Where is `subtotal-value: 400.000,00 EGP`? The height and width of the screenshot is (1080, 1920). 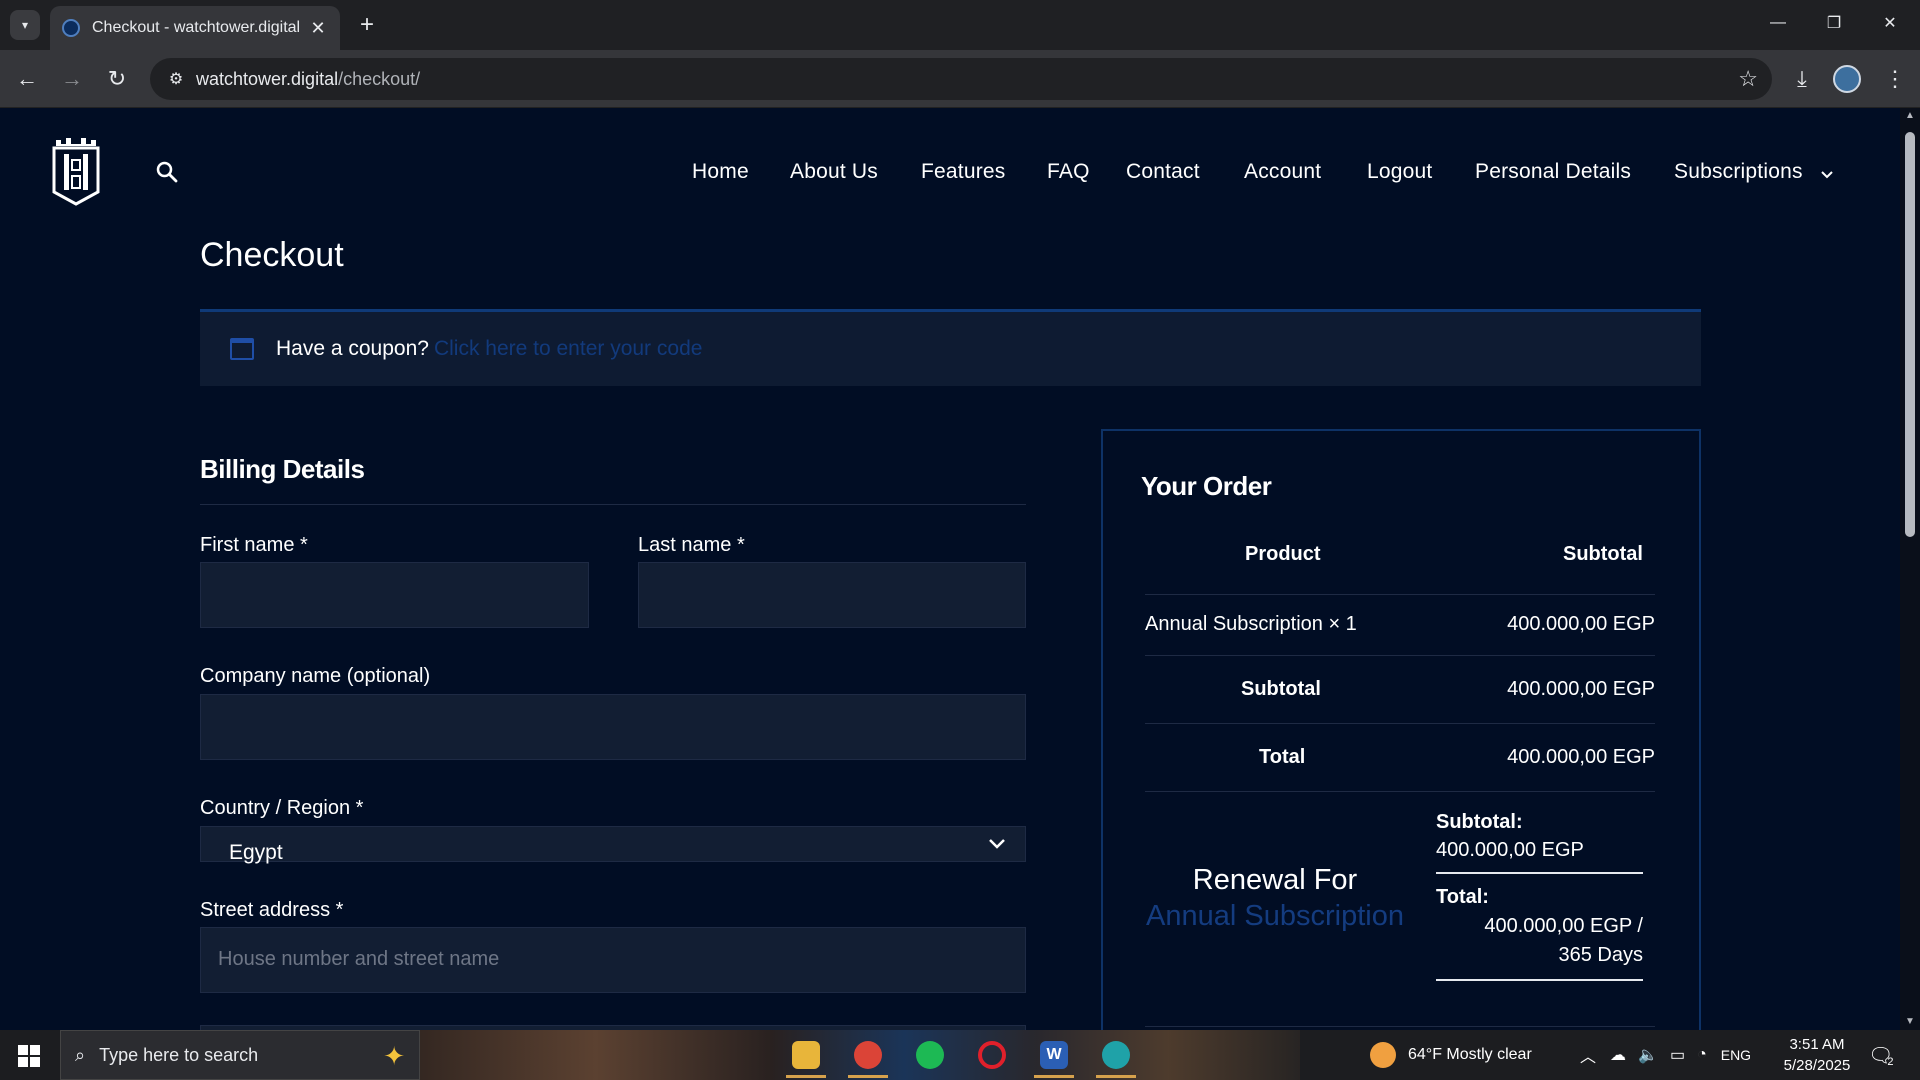 subtotal-value: 400.000,00 EGP is located at coordinates (1581, 689).